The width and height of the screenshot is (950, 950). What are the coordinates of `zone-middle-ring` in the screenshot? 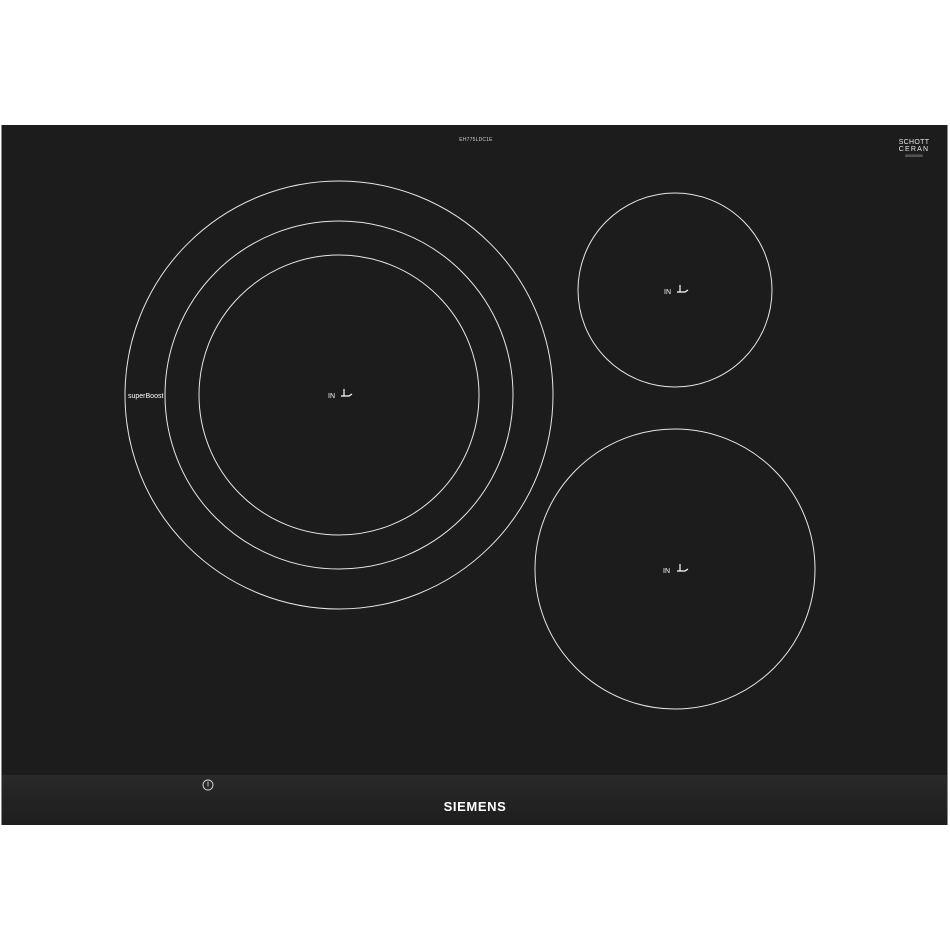 It's located at (339, 395).